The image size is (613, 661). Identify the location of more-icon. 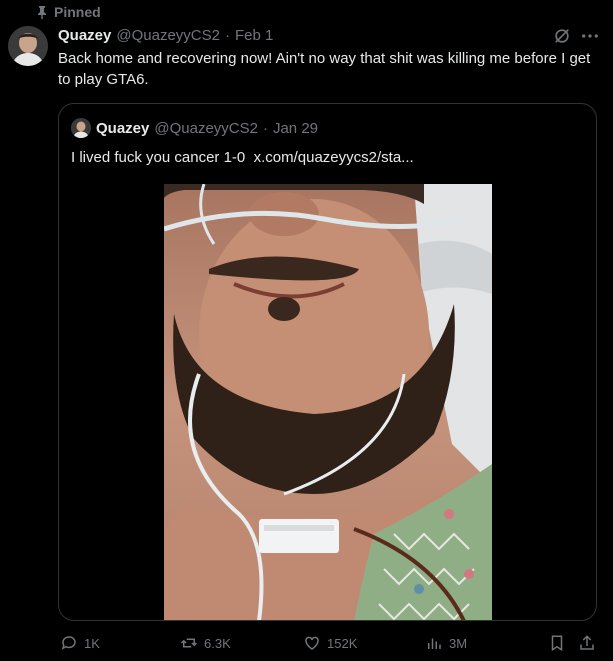
(590, 36).